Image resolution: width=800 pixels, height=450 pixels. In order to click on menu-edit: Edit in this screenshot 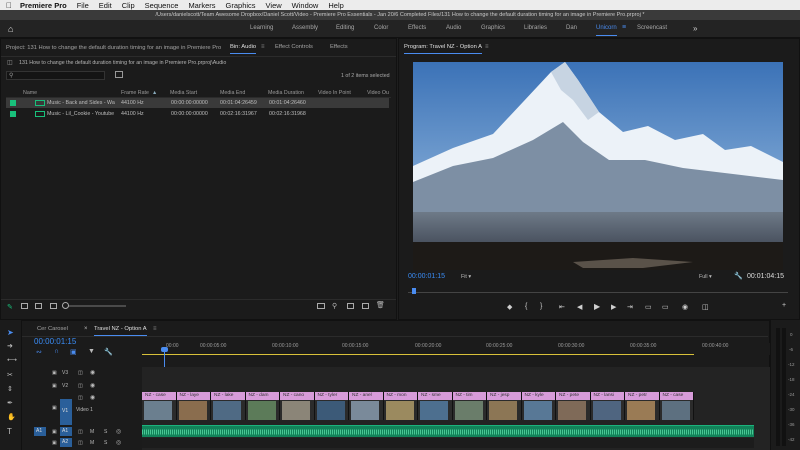, I will do `click(105, 5)`.